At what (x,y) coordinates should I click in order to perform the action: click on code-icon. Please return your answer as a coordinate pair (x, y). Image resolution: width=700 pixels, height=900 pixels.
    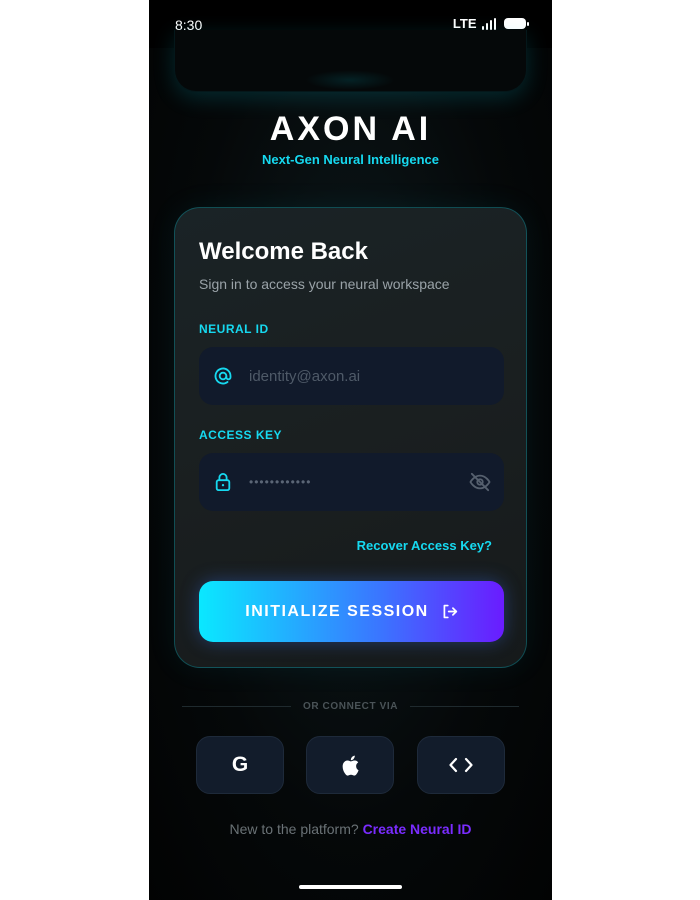
    Looking at the image, I should click on (461, 765).